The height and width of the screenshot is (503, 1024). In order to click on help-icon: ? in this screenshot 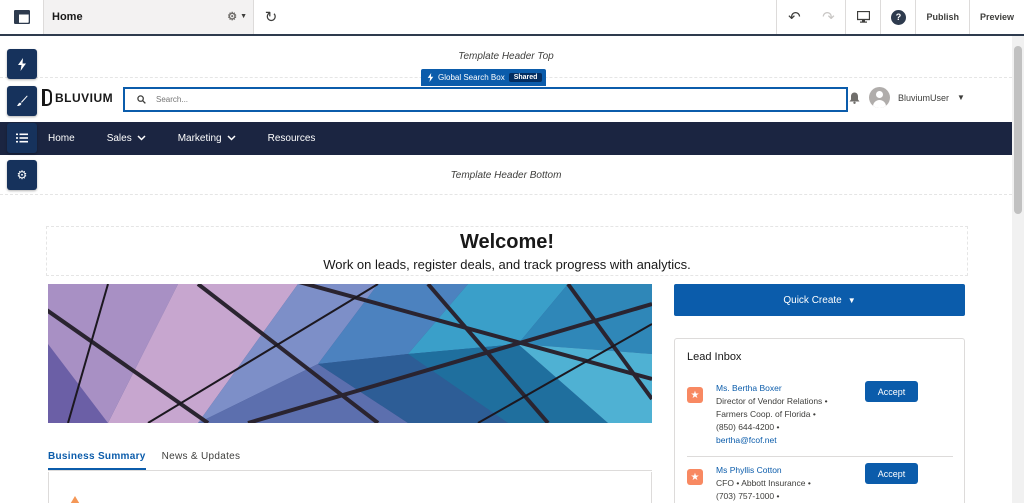, I will do `click(898, 17)`.